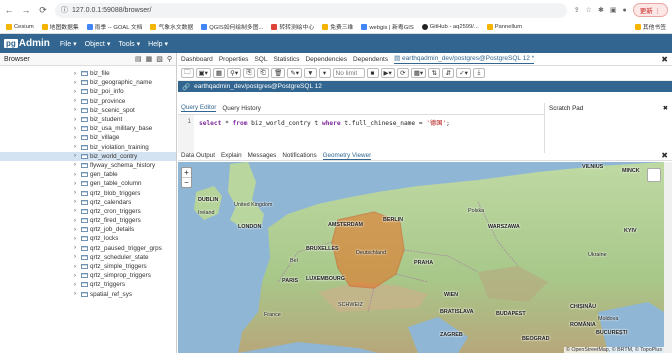  I want to click on tree-item: › biz_village, so click(88, 137).